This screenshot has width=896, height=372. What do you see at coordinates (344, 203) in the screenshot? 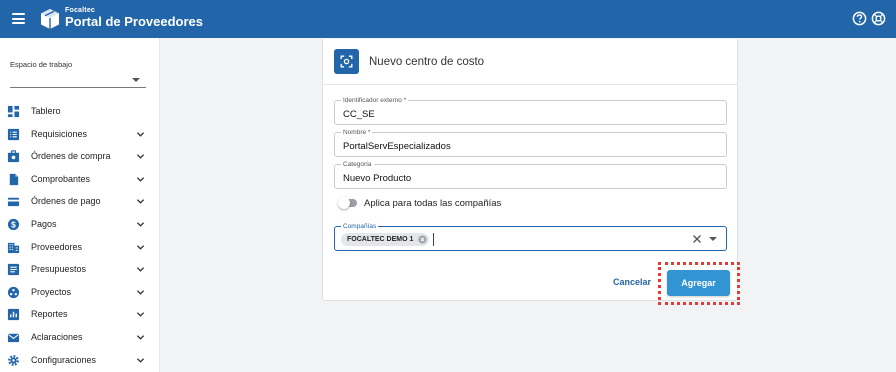
I see `toggle-knob` at bounding box center [344, 203].